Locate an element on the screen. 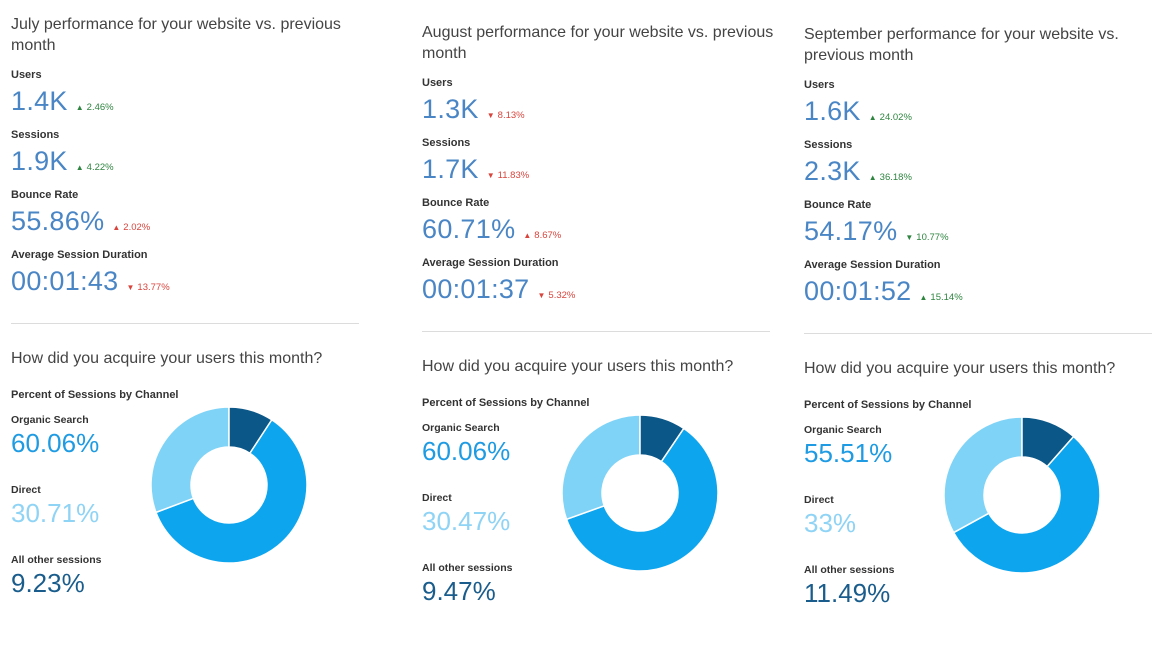 This screenshot has width=1155, height=662. metric-delta-value: 5.32% is located at coordinates (562, 295).